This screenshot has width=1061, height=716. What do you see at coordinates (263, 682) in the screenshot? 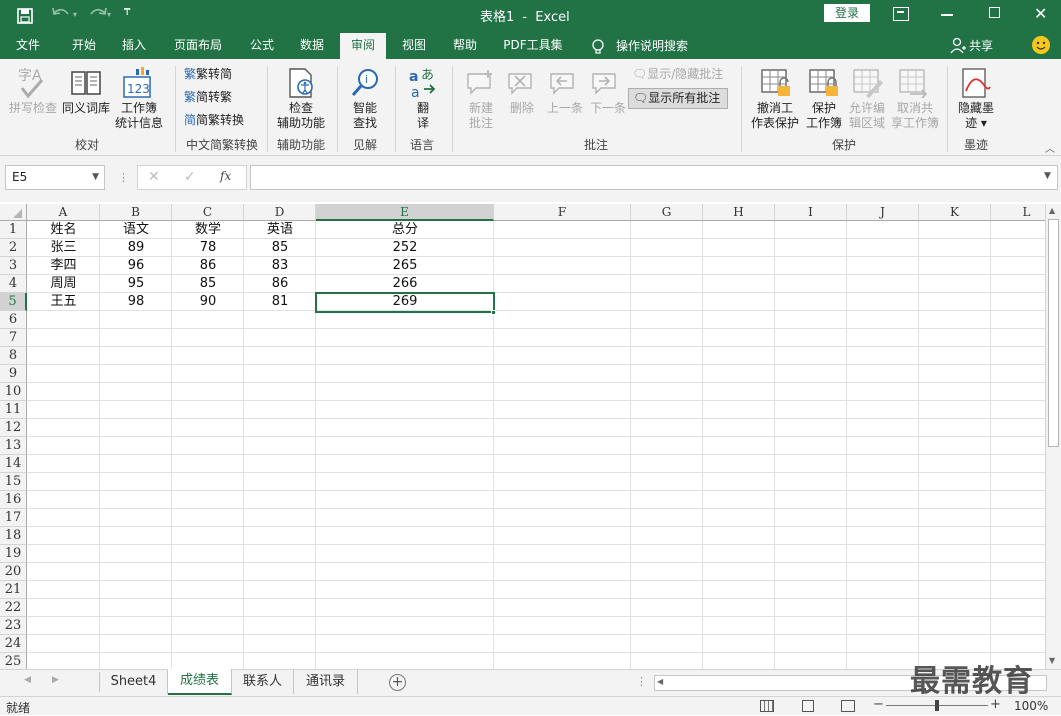
I see `sheet-tab-contacts: 联系人` at bounding box center [263, 682].